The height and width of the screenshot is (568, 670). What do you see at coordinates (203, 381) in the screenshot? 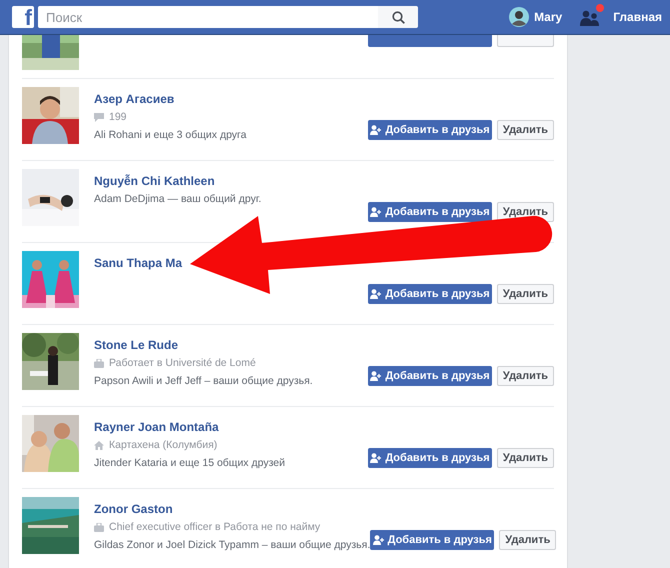
I see `mutual-friends-text: Papson Awili и Jeff Jeff – ваши общие друзья.` at bounding box center [203, 381].